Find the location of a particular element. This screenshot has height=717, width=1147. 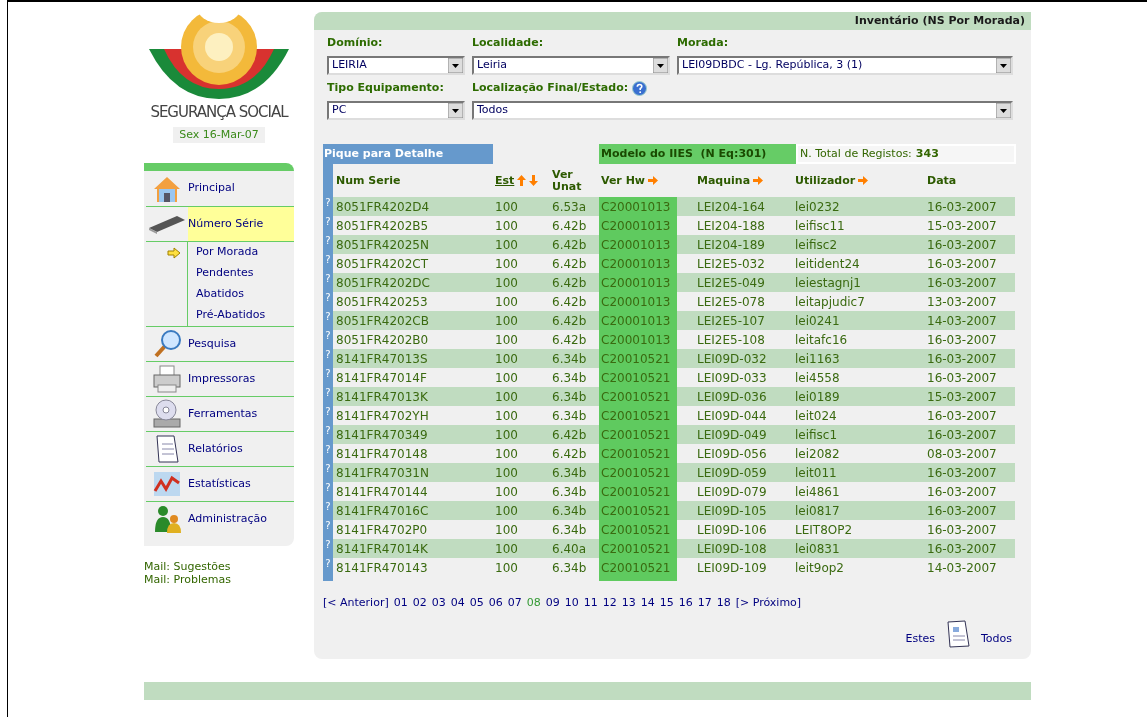

table-cell-text: 8141FR47016C is located at coordinates (382, 511).